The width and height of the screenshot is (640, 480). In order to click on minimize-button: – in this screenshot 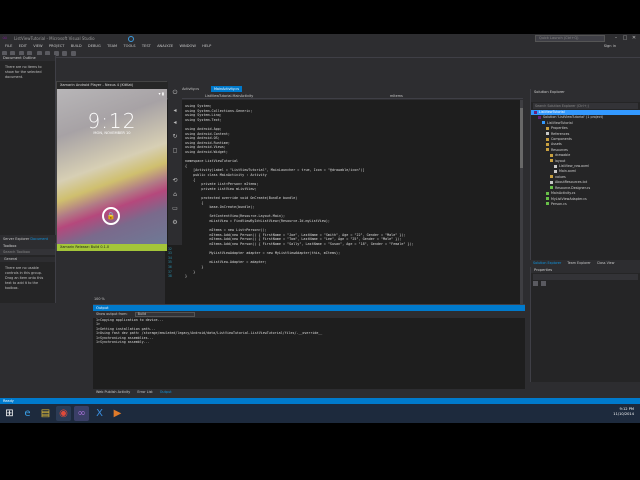, I will do `click(616, 38)`.